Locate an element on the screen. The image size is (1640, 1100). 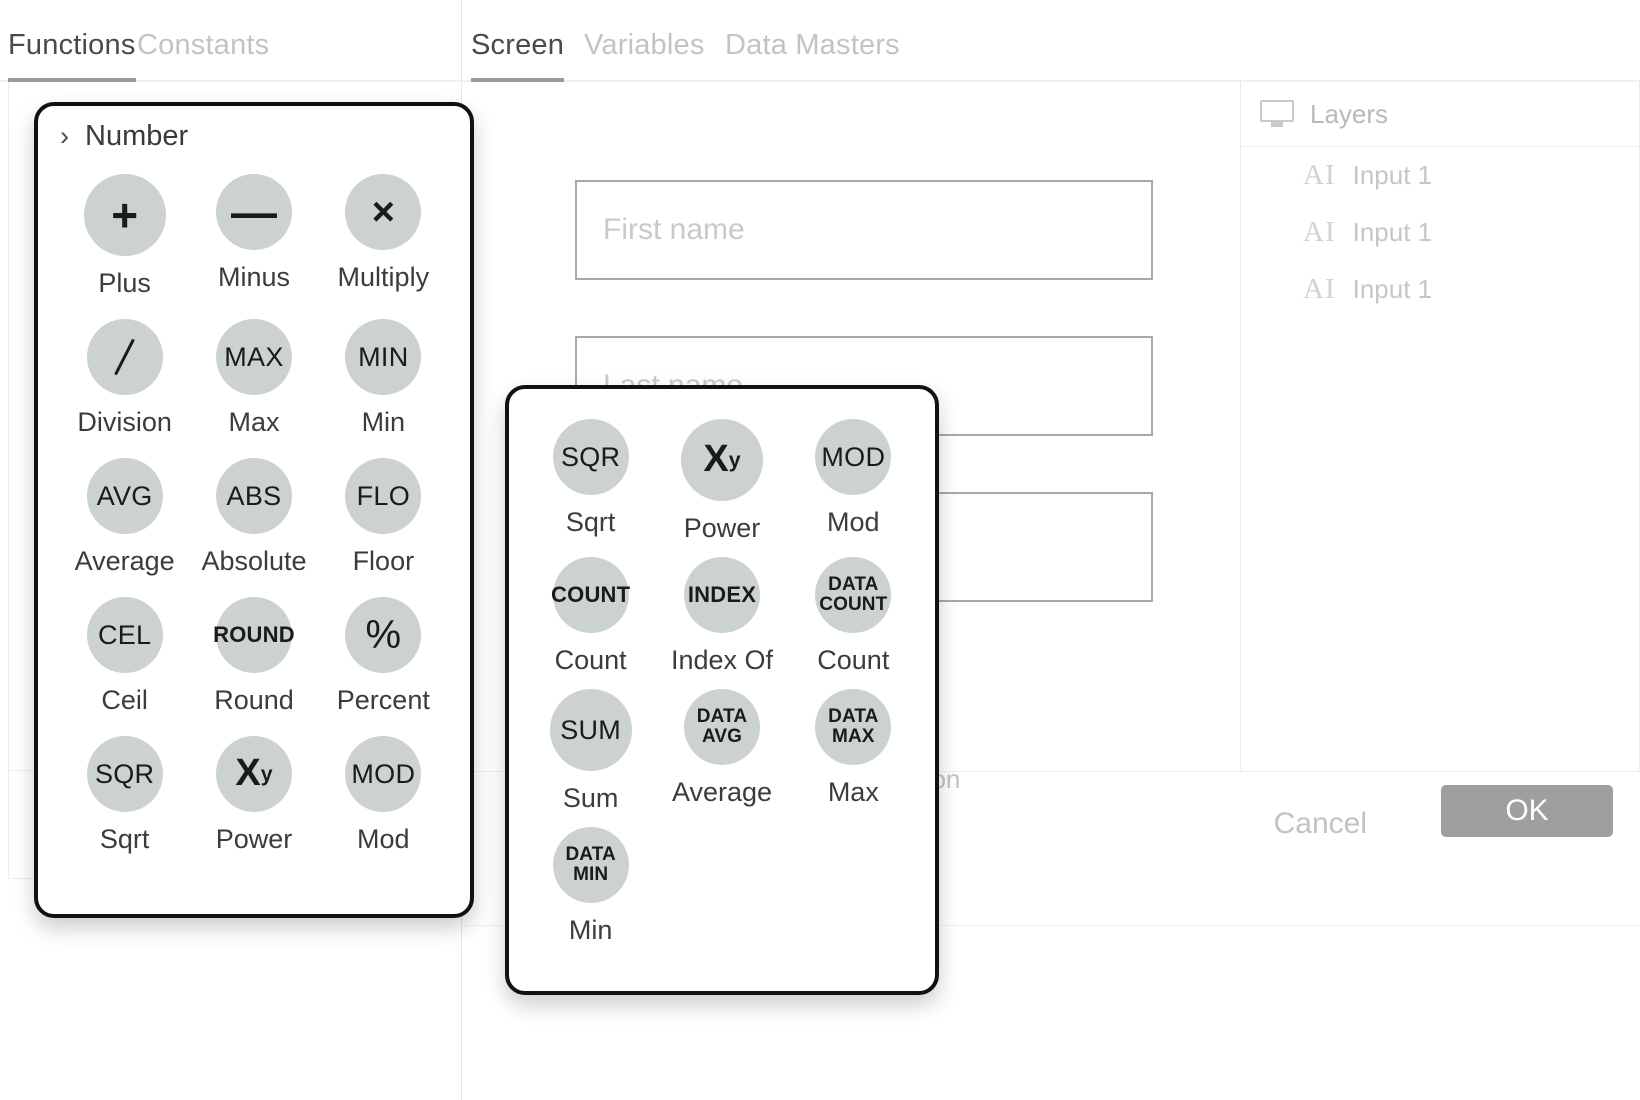
division-icon is located at coordinates (124, 357).